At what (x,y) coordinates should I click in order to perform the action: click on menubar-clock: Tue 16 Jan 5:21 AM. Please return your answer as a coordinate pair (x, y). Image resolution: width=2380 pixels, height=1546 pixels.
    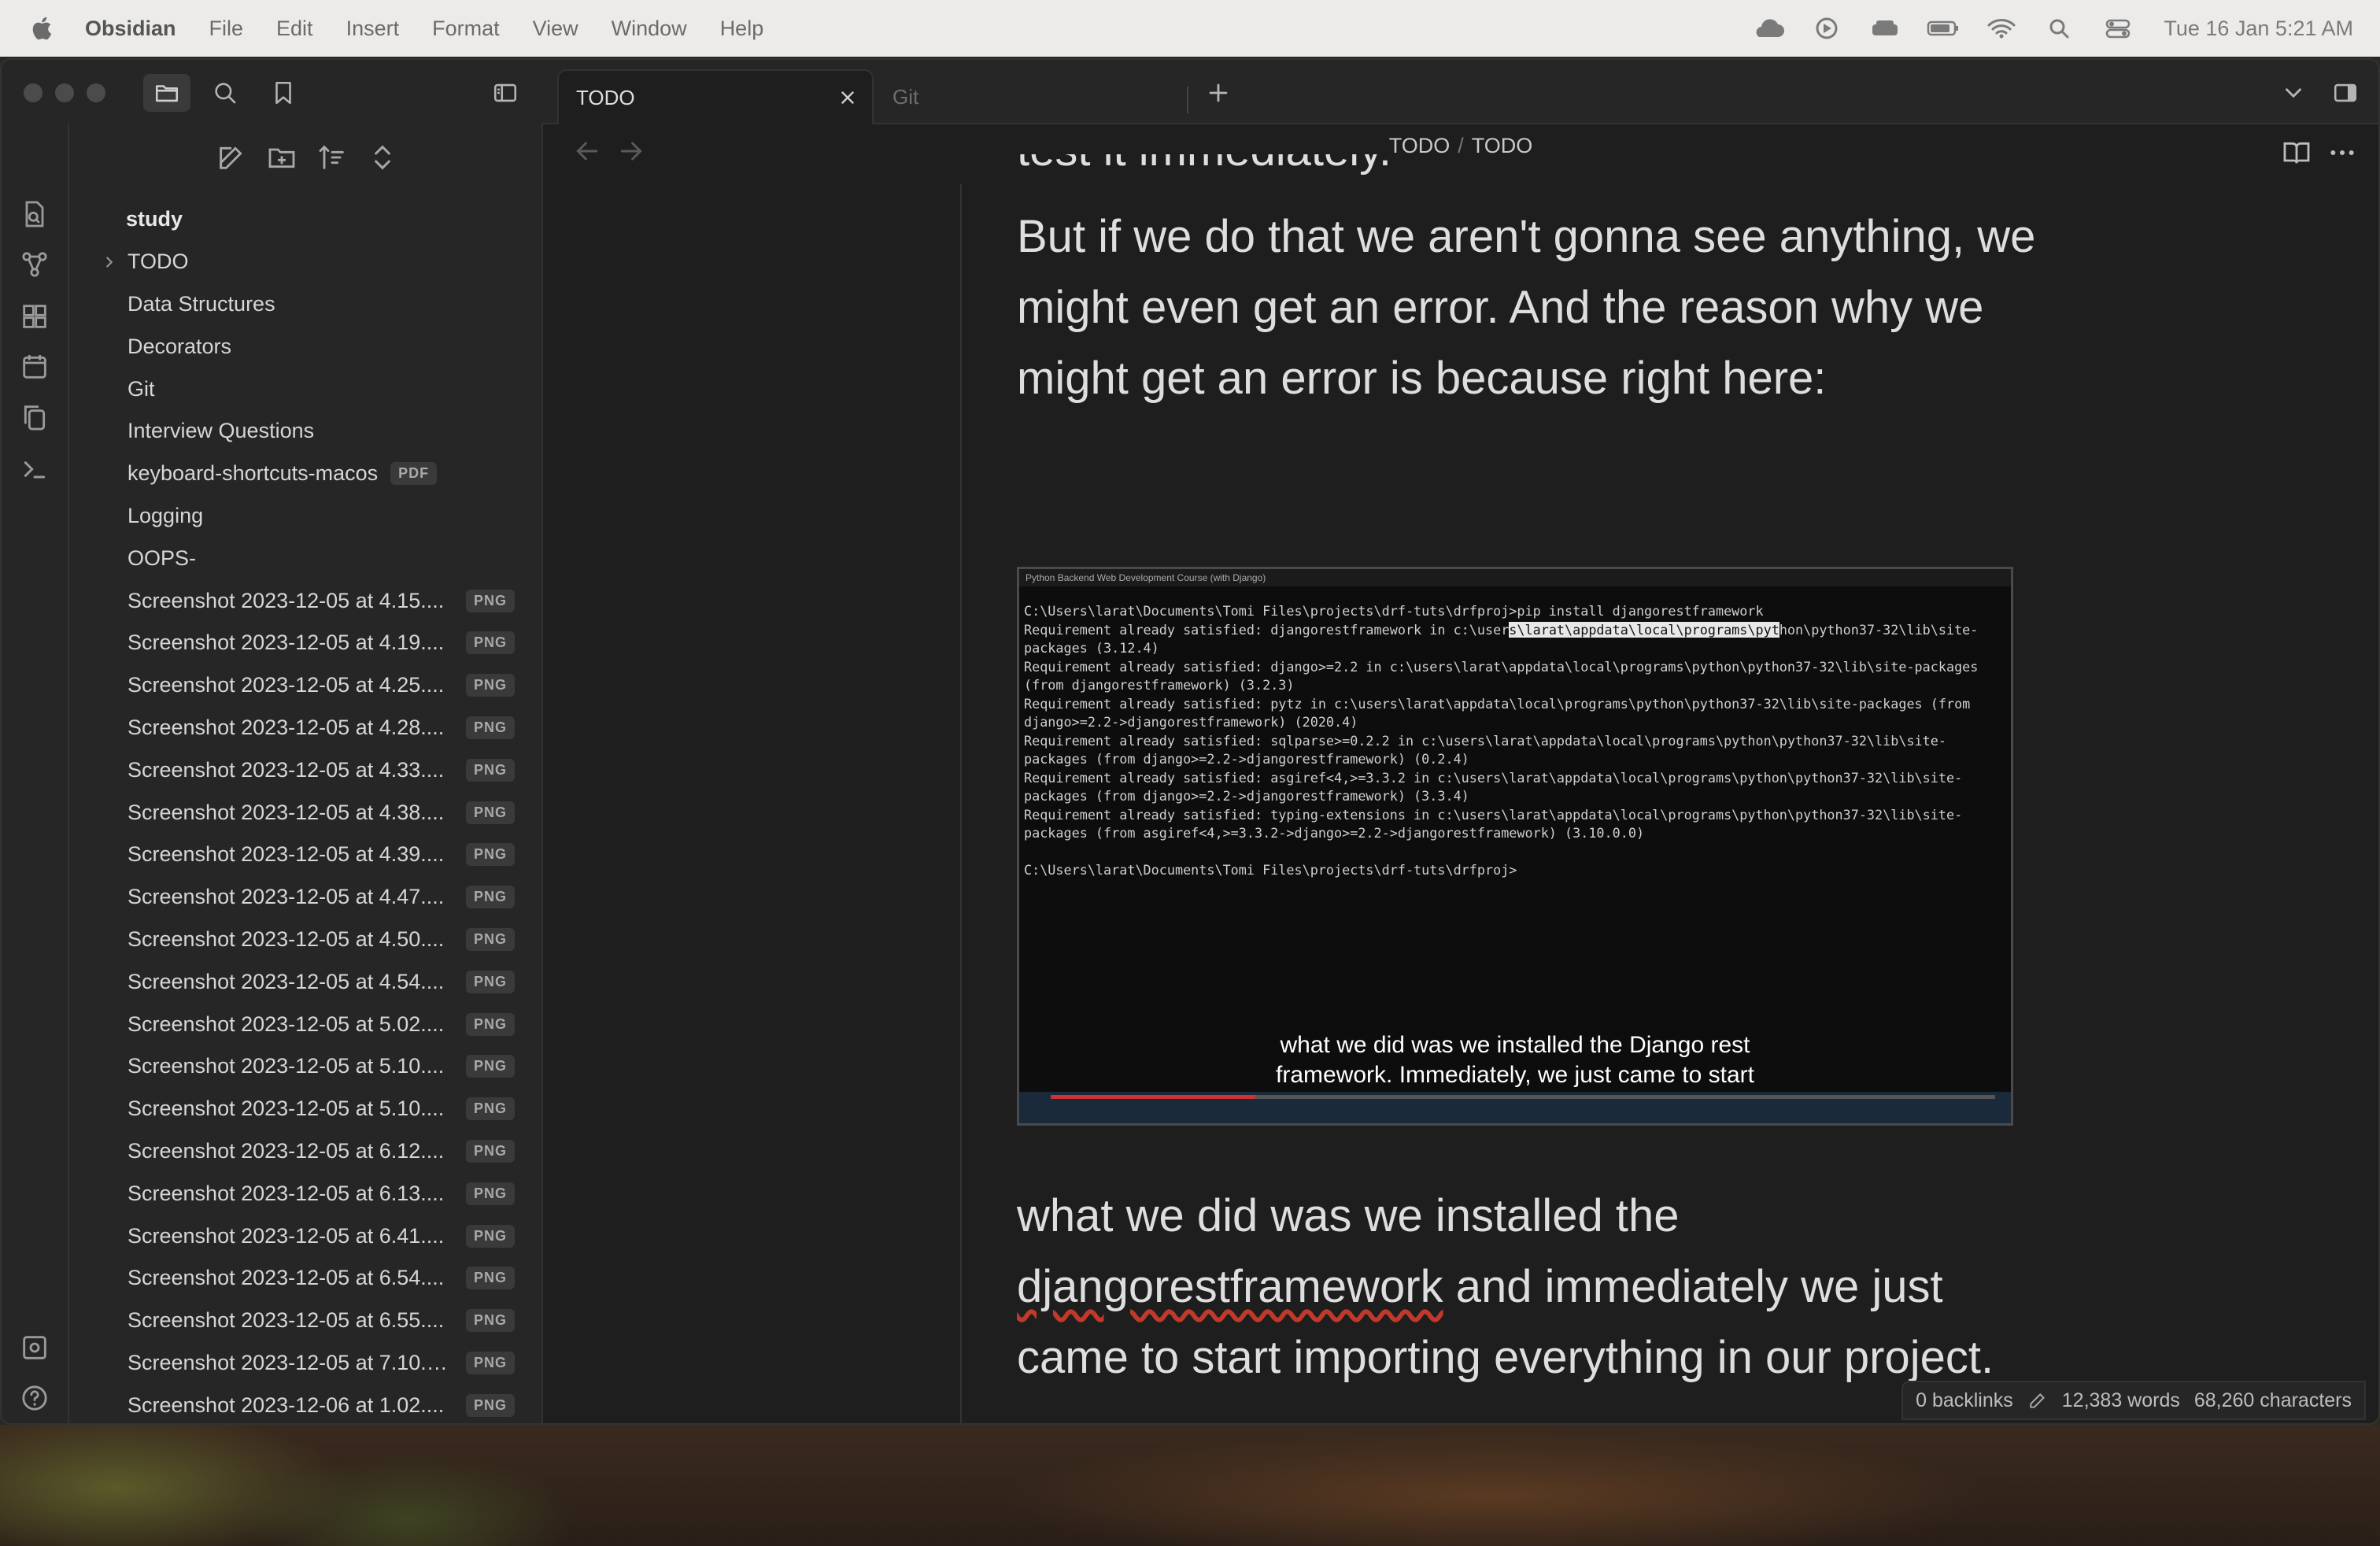
    Looking at the image, I should click on (2258, 29).